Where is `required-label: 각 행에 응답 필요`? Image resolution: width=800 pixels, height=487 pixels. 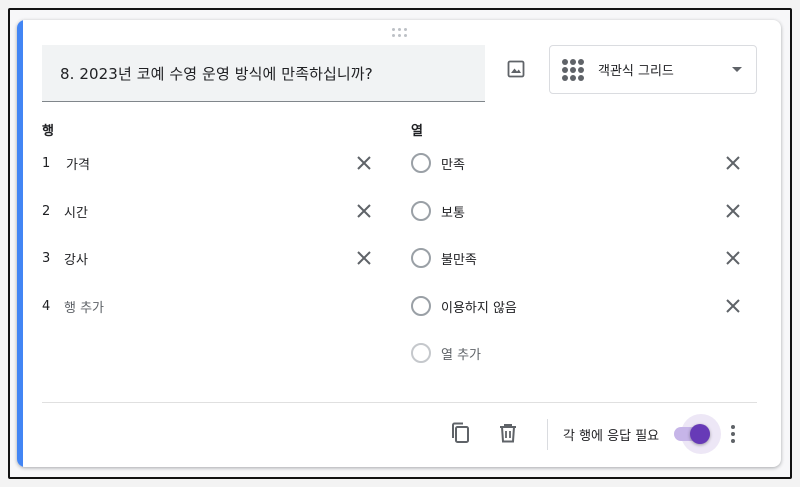
required-label: 각 행에 응답 필요 is located at coordinates (611, 436).